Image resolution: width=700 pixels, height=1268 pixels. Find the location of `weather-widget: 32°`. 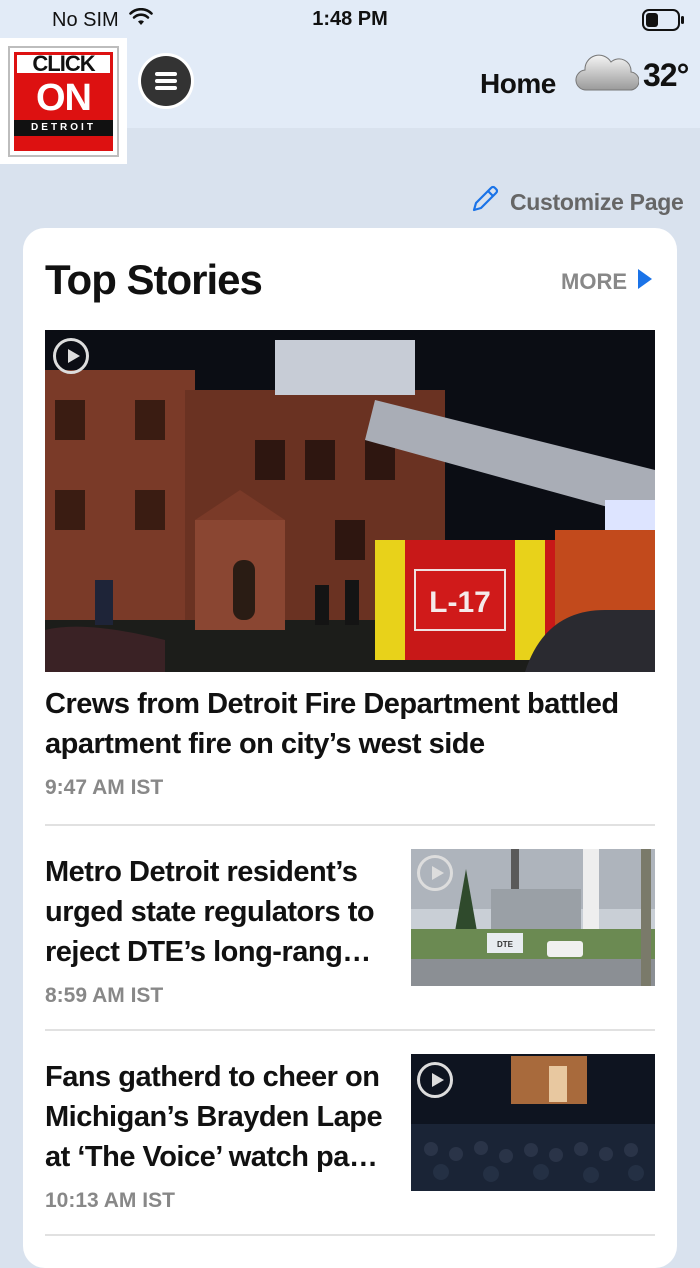

weather-widget: 32° is located at coordinates (632, 75).